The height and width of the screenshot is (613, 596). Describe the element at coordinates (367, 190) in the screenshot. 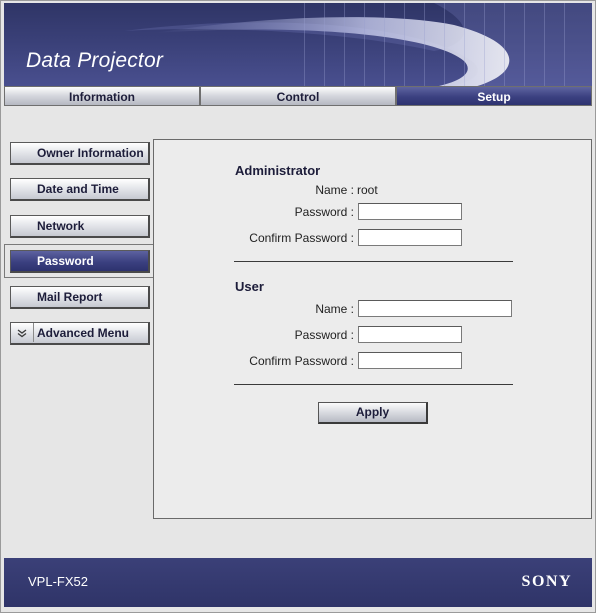

I see `admin-name-value: root` at that location.